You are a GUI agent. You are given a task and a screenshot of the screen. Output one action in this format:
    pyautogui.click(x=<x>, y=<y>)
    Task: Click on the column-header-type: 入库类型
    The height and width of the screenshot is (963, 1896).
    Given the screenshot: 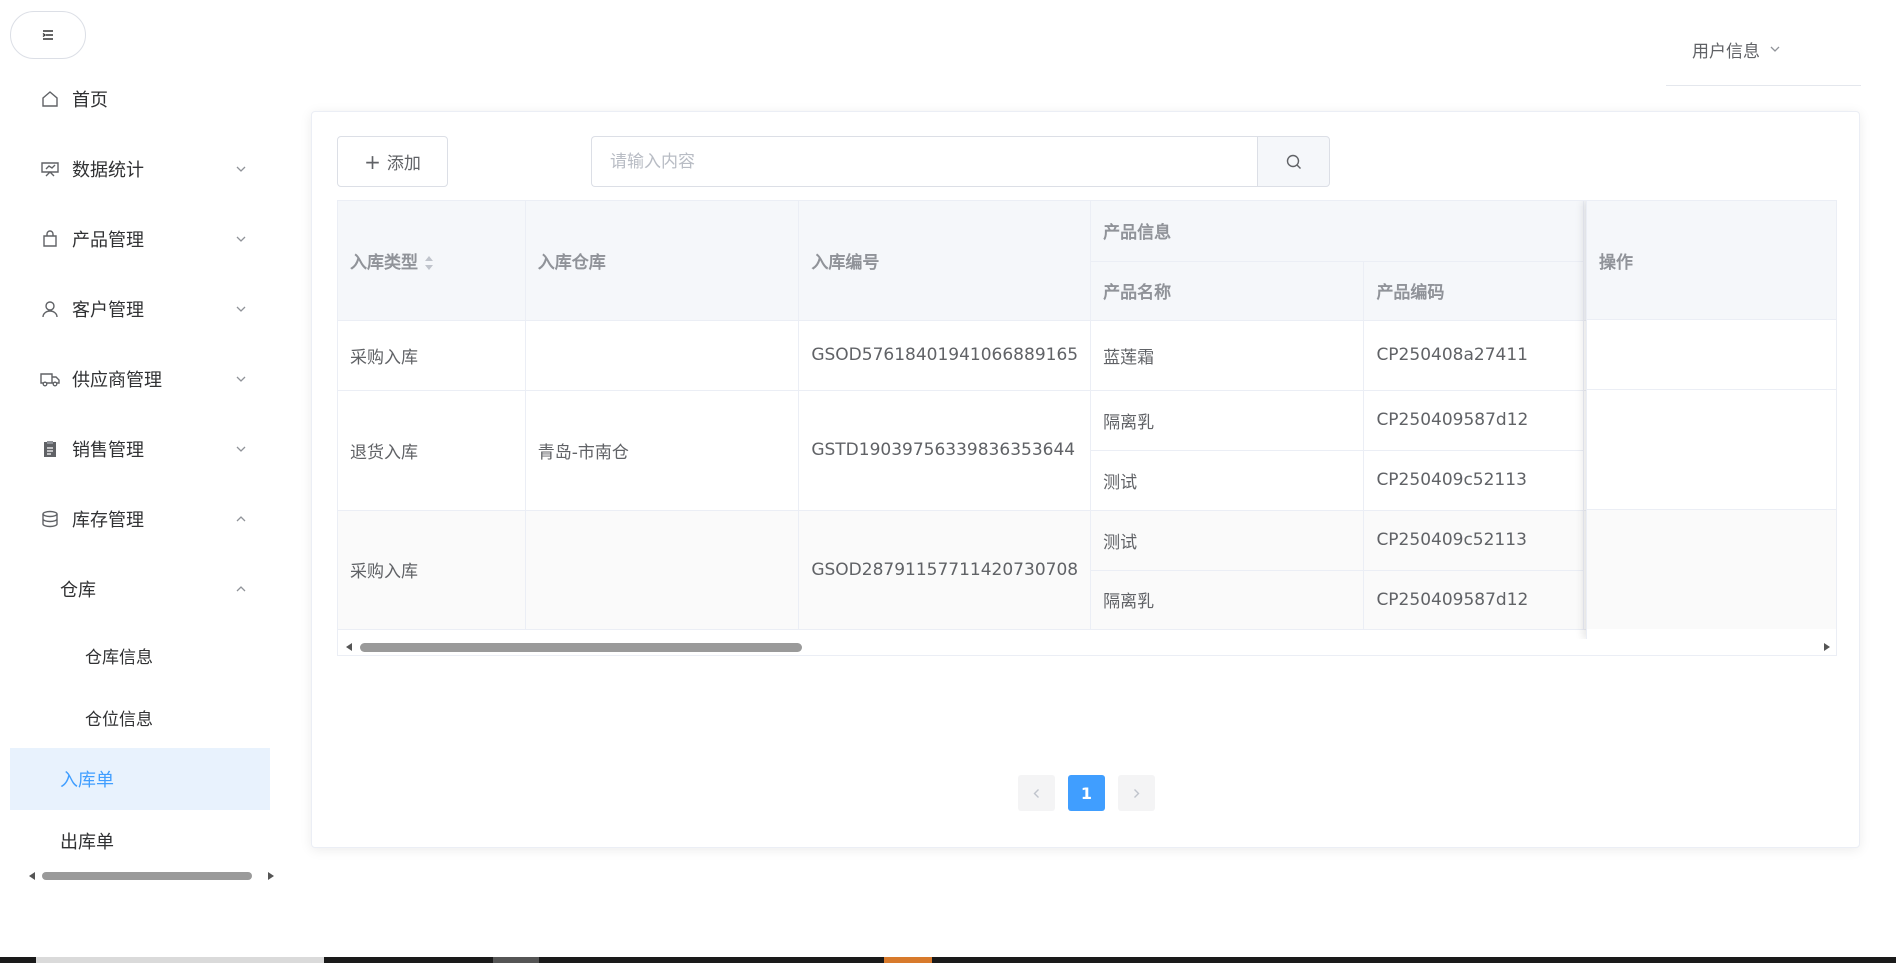 What is the action you would take?
    pyautogui.click(x=432, y=261)
    